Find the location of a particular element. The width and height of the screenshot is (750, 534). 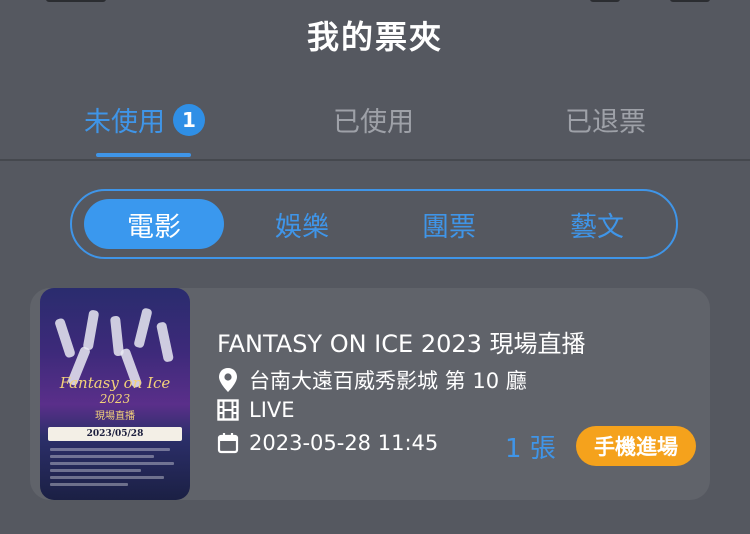

venue-row: 台南大遠百威秀影城 第 10 廳 is located at coordinates (372, 380).